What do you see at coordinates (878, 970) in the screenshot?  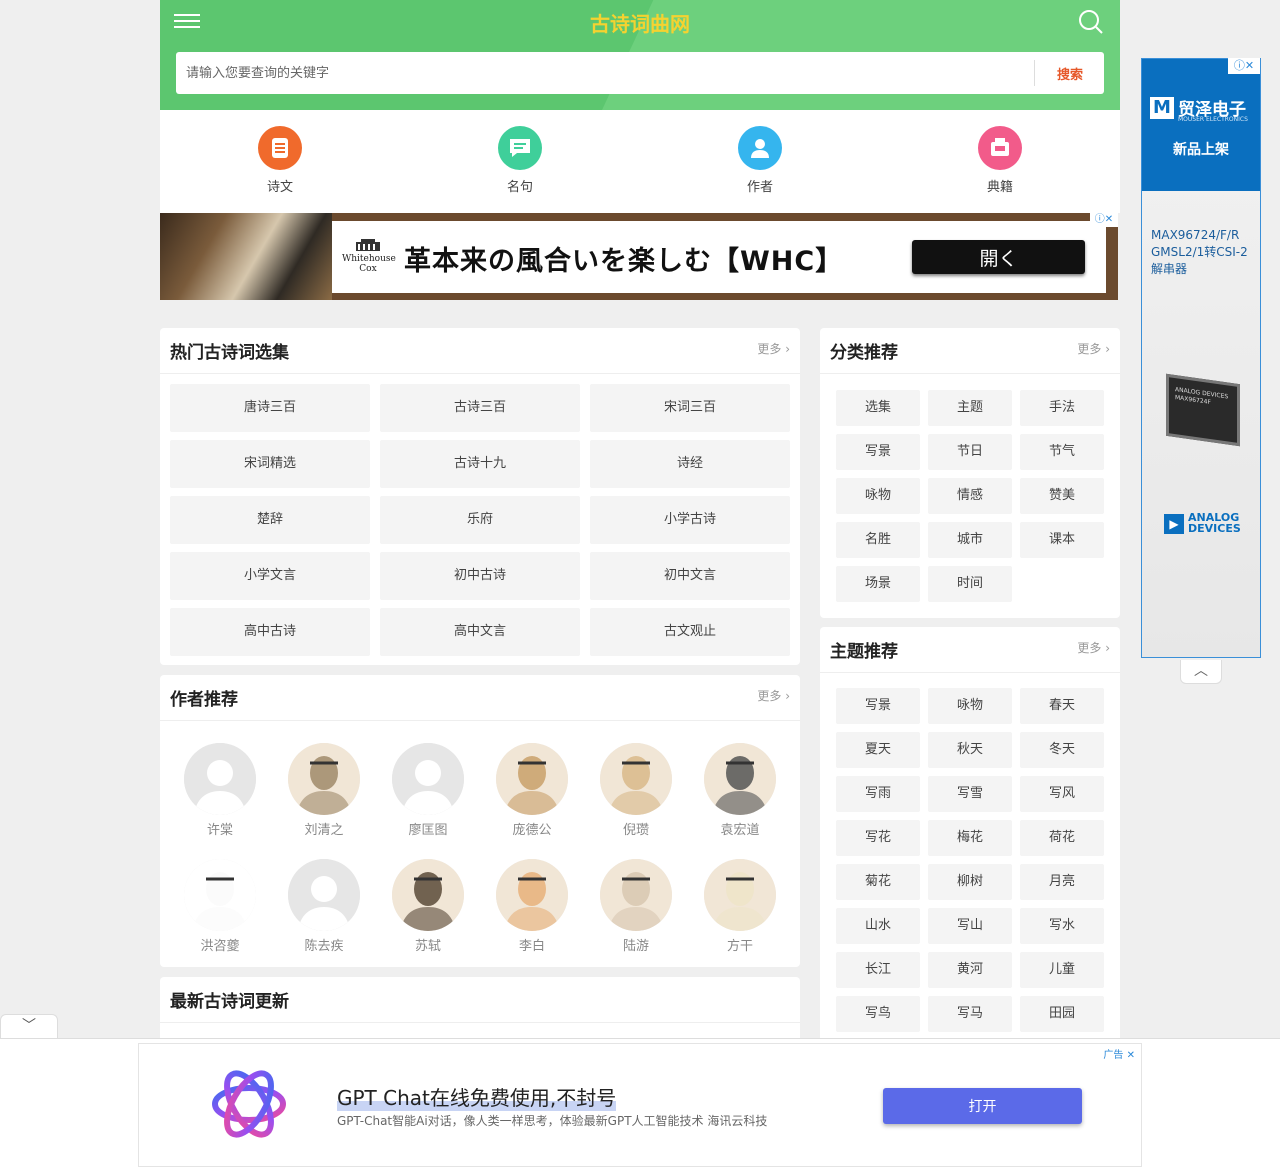 I see `theme-button: 长江` at bounding box center [878, 970].